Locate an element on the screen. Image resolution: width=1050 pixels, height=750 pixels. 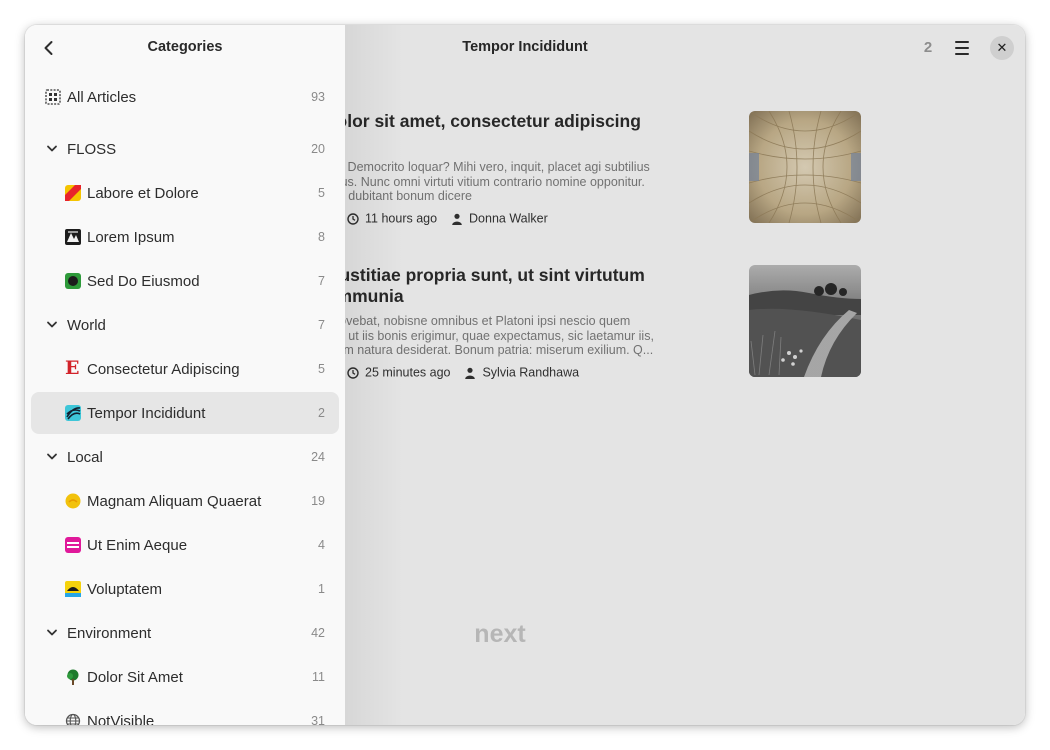
feed-ut-enim-aeque: Ut Enim Aeque 4 is located at coordinates (185, 545).